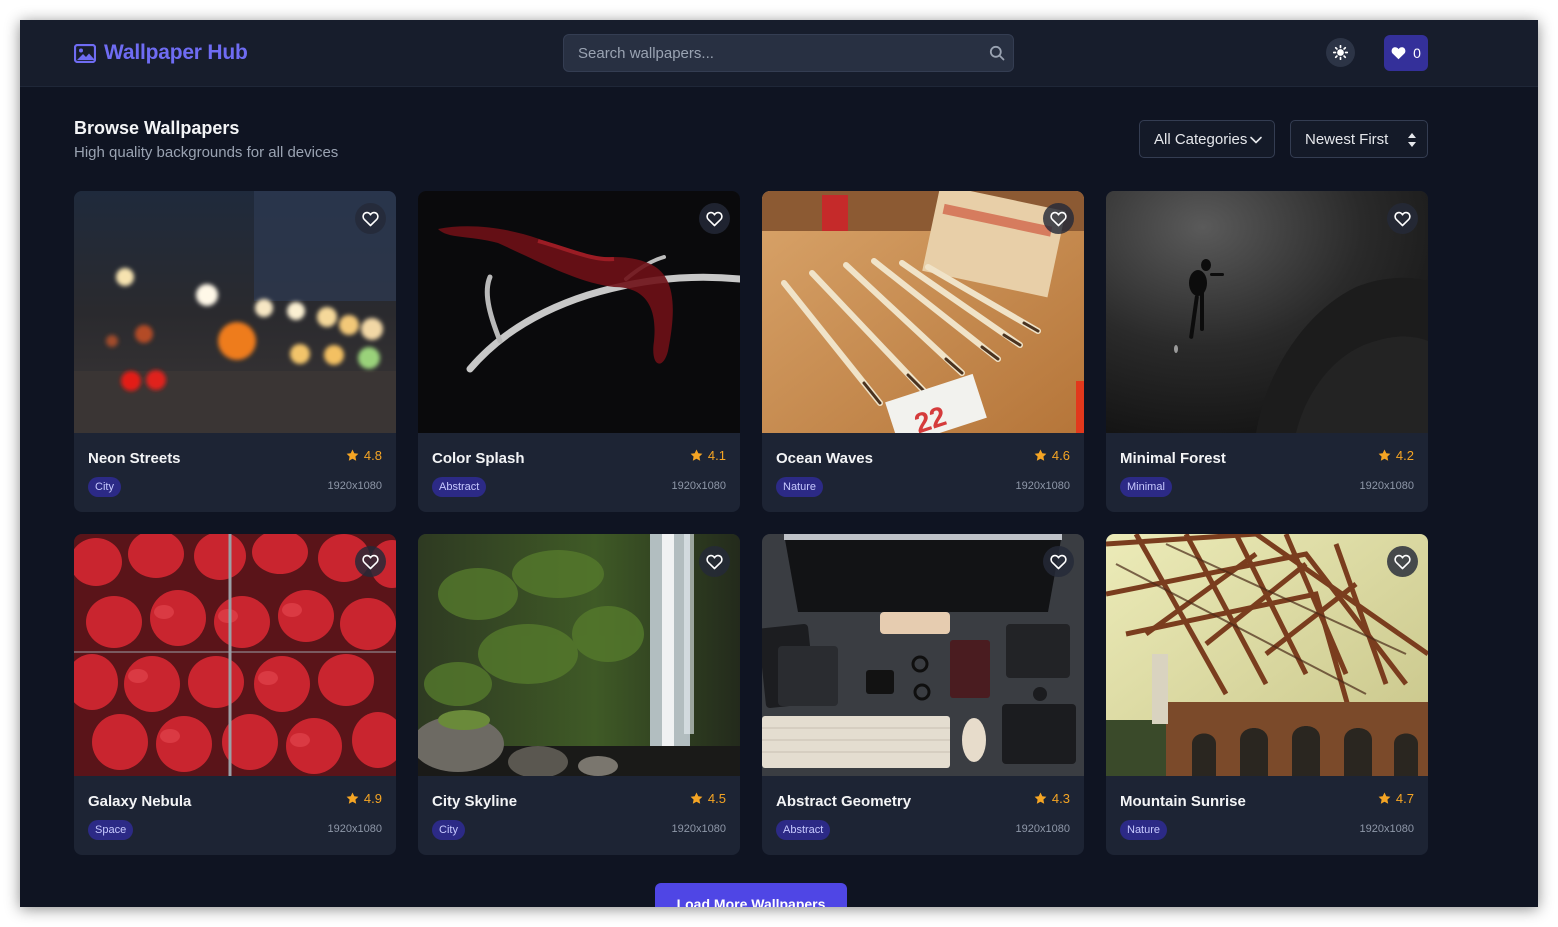 This screenshot has width=1558, height=927. What do you see at coordinates (716, 798) in the screenshot?
I see `rating-value: 4.5` at bounding box center [716, 798].